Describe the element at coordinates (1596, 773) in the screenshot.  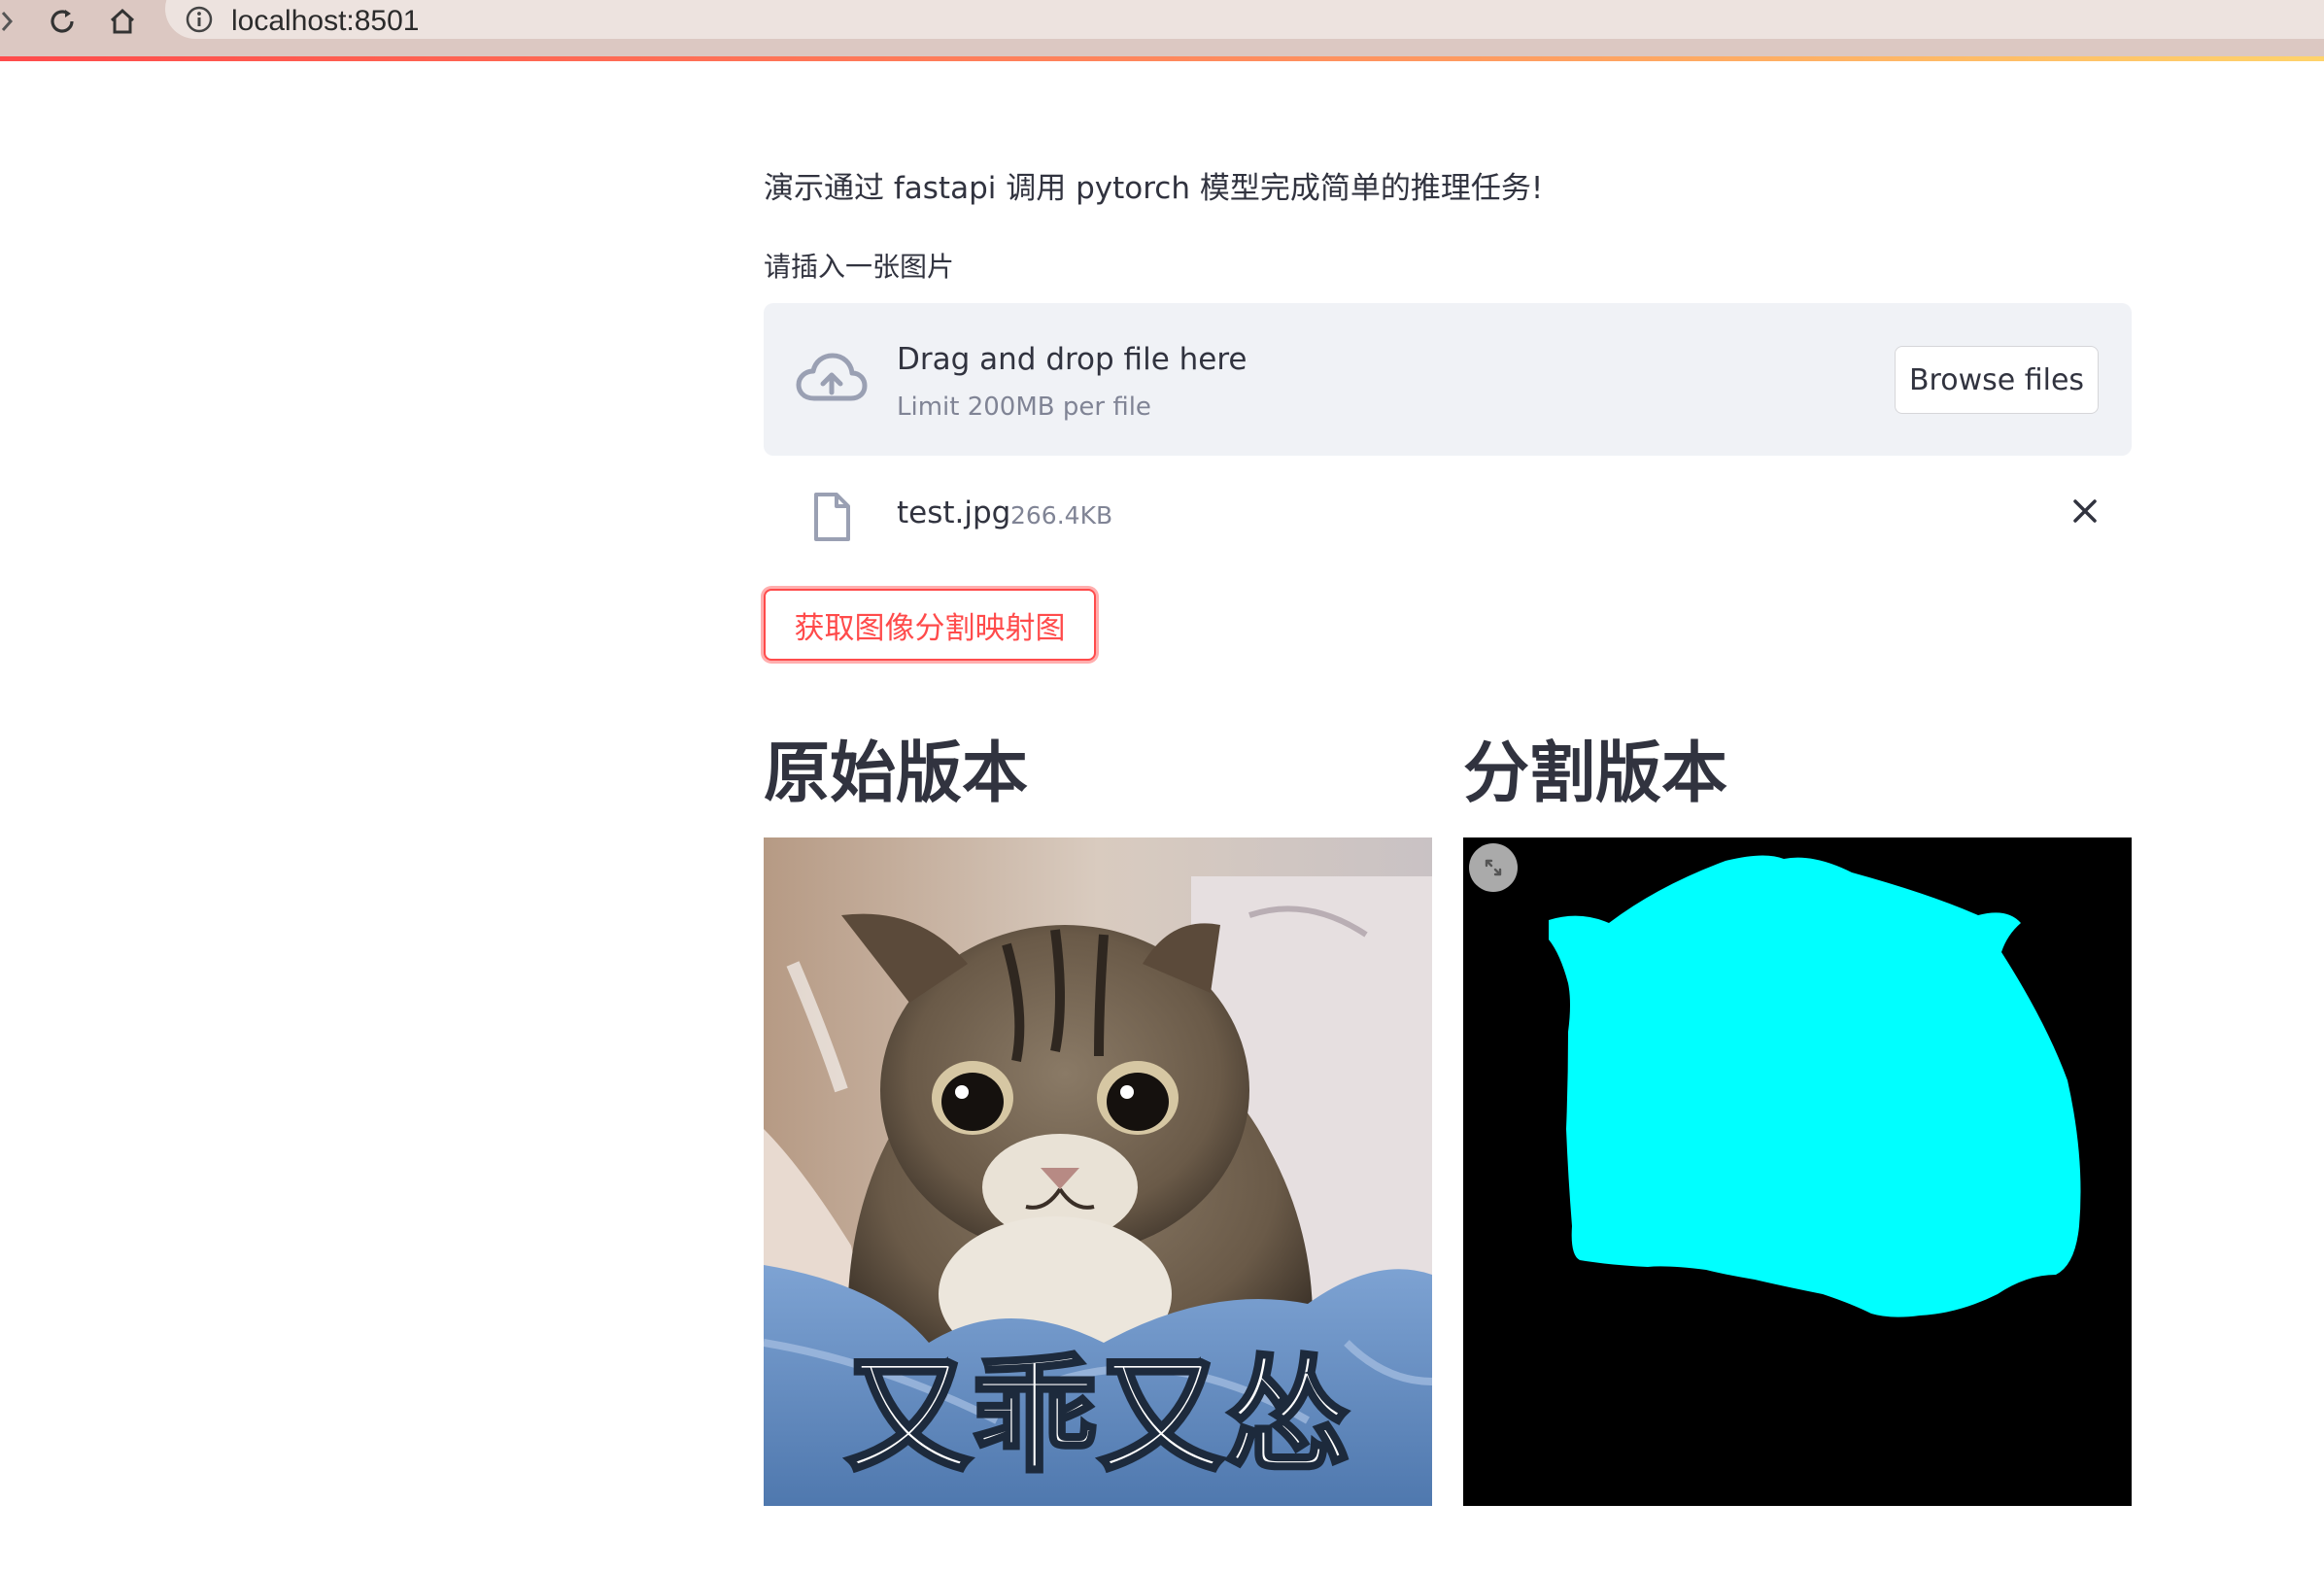
I see `segmented-title: 分割版本` at that location.